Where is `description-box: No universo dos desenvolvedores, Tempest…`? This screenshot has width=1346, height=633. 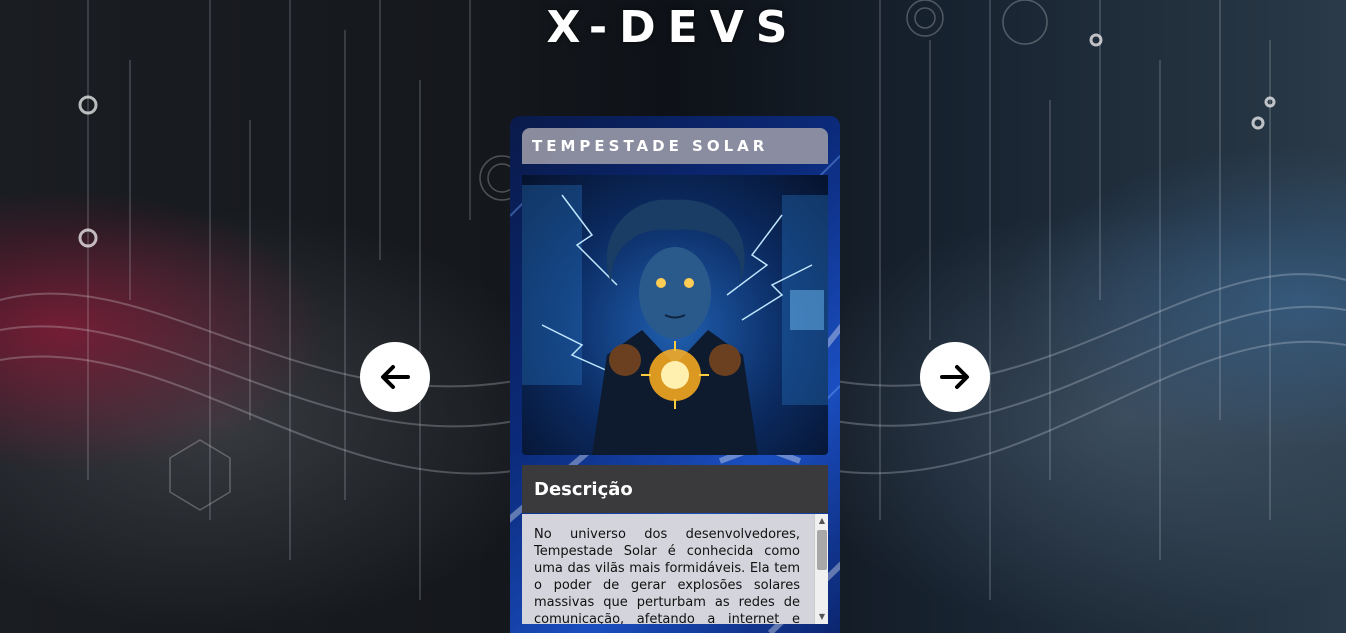 description-box: No universo dos desenvolvedores, Tempest… is located at coordinates (675, 569).